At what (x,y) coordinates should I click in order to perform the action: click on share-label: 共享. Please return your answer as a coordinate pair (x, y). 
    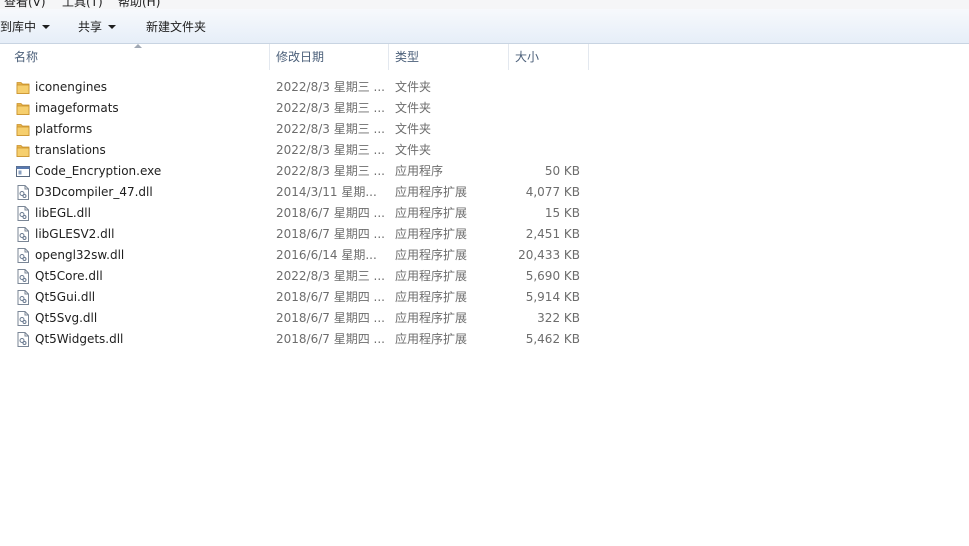
    Looking at the image, I should click on (90, 27).